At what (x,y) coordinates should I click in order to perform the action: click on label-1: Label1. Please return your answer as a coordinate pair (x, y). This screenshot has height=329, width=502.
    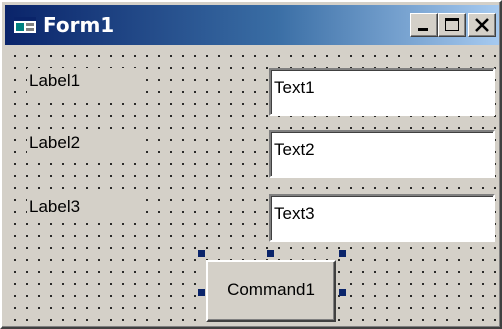
    Looking at the image, I should click on (83, 81).